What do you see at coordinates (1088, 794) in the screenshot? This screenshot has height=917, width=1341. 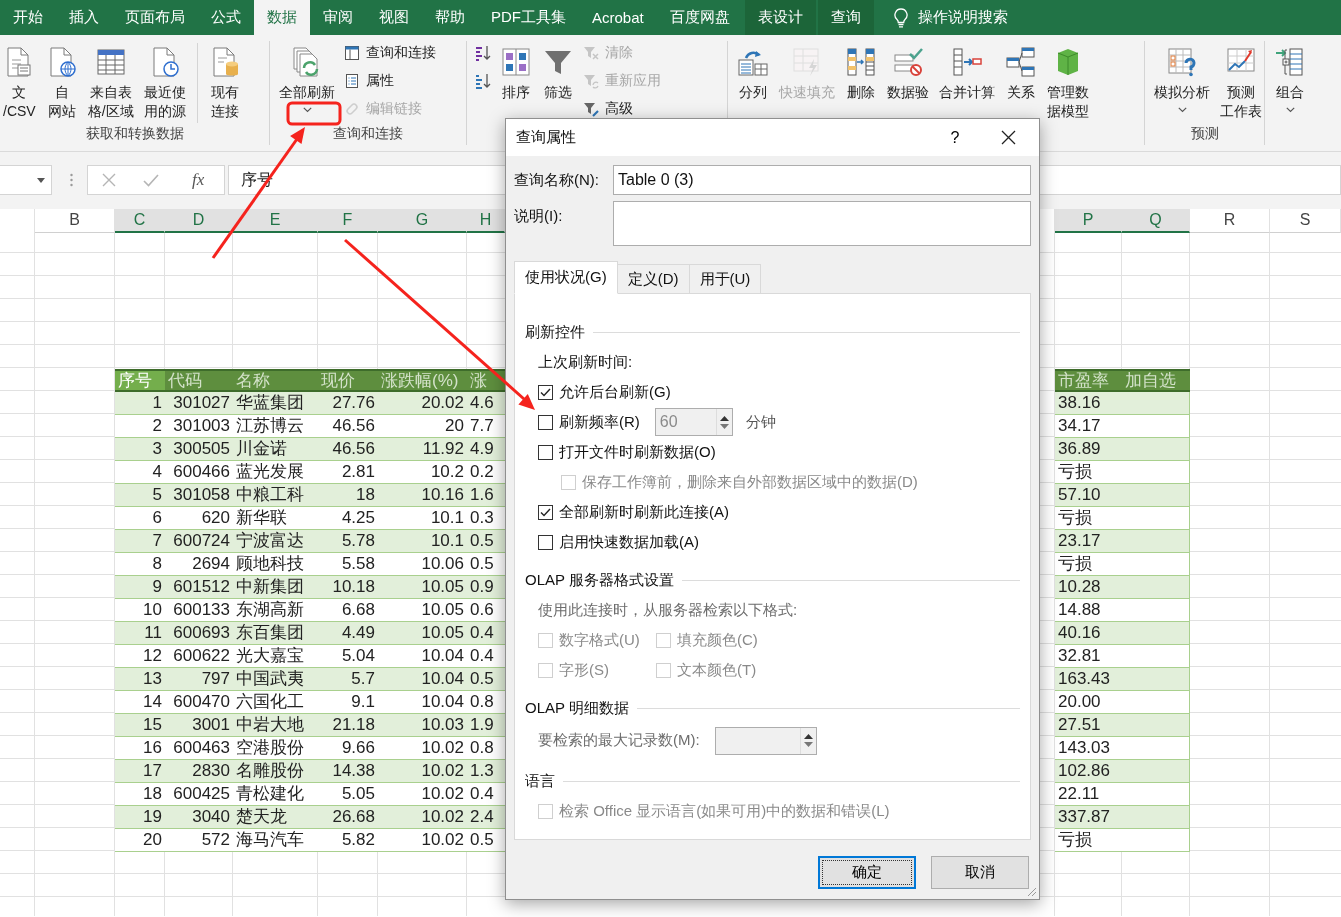 I see `table-cell: 22.11` at bounding box center [1088, 794].